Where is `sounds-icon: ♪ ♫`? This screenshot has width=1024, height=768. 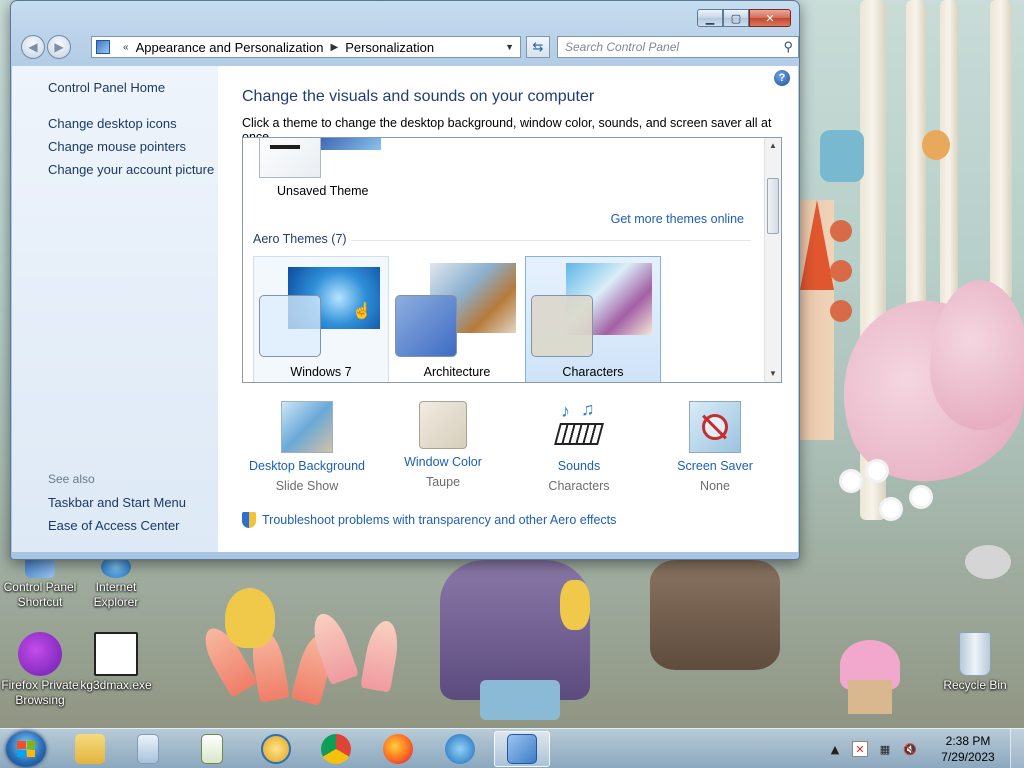 sounds-icon: ♪ ♫ is located at coordinates (579, 426).